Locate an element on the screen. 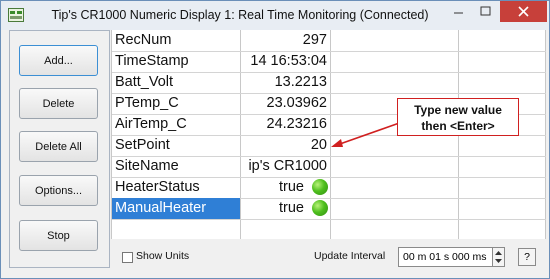 The image size is (550, 279). field-name: SiteName is located at coordinates (147, 166).